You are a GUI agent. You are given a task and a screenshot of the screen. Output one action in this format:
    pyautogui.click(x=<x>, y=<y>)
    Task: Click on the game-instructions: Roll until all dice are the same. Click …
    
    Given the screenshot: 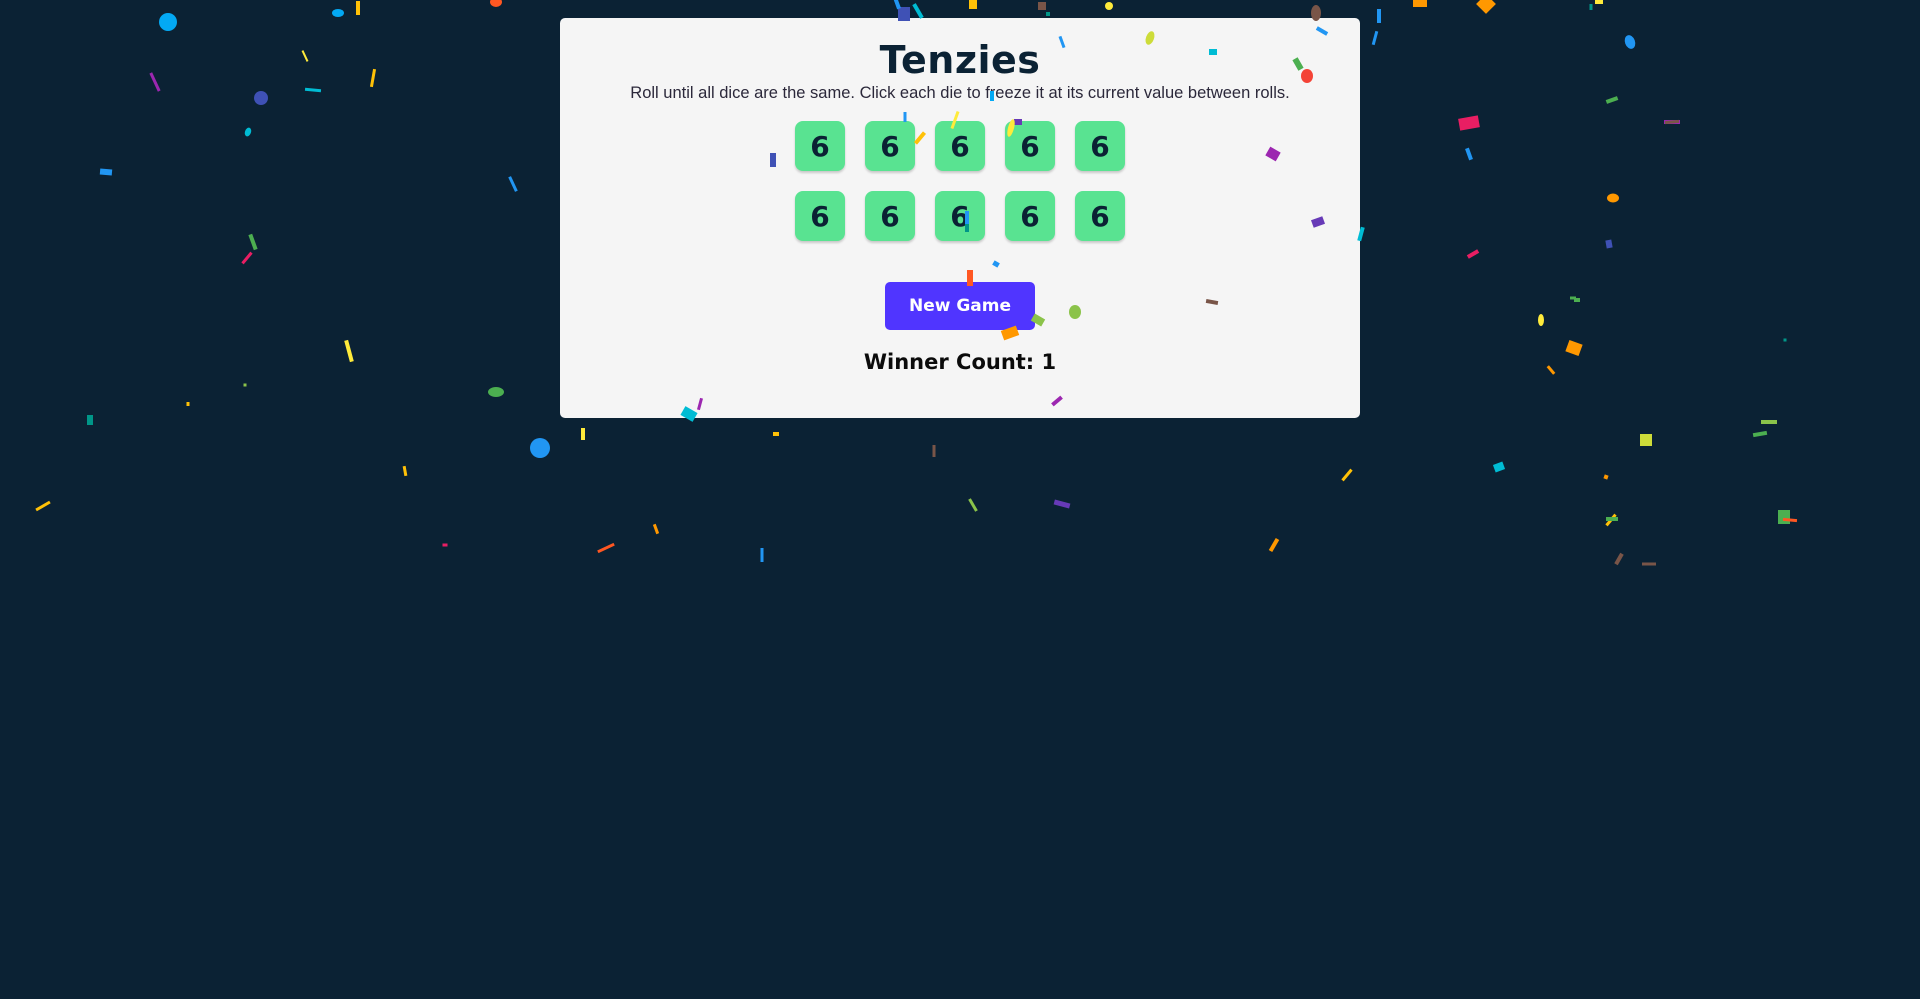 What is the action you would take?
    pyautogui.click(x=960, y=93)
    